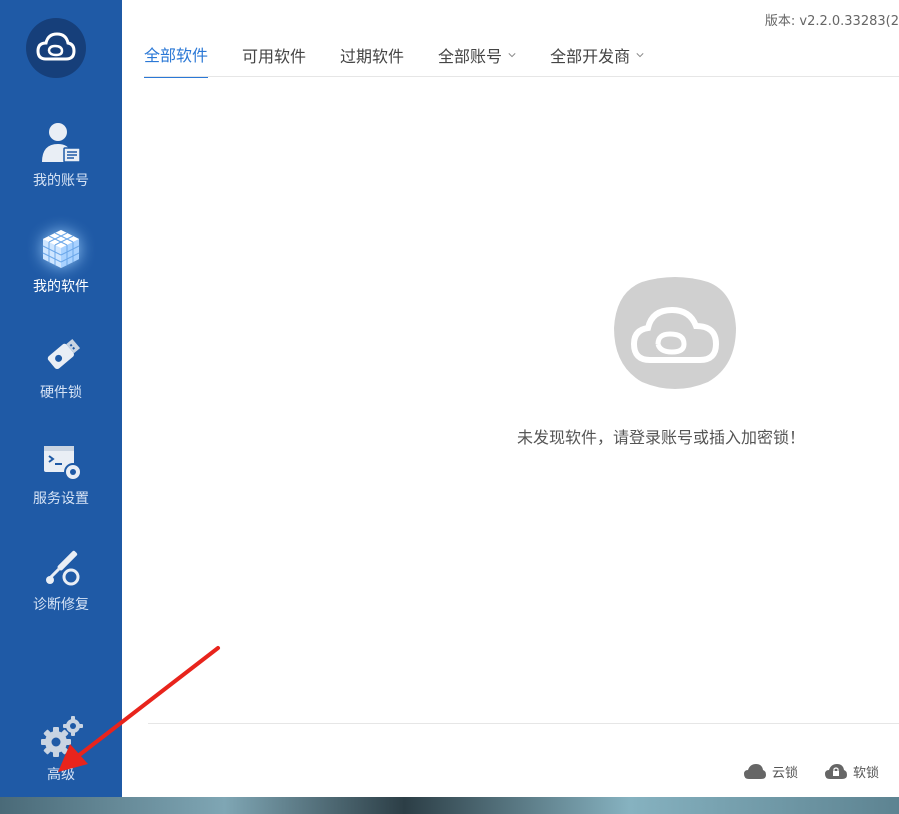 Image resolution: width=899 pixels, height=814 pixels. I want to click on tab-label: 全部开发商, so click(590, 56).